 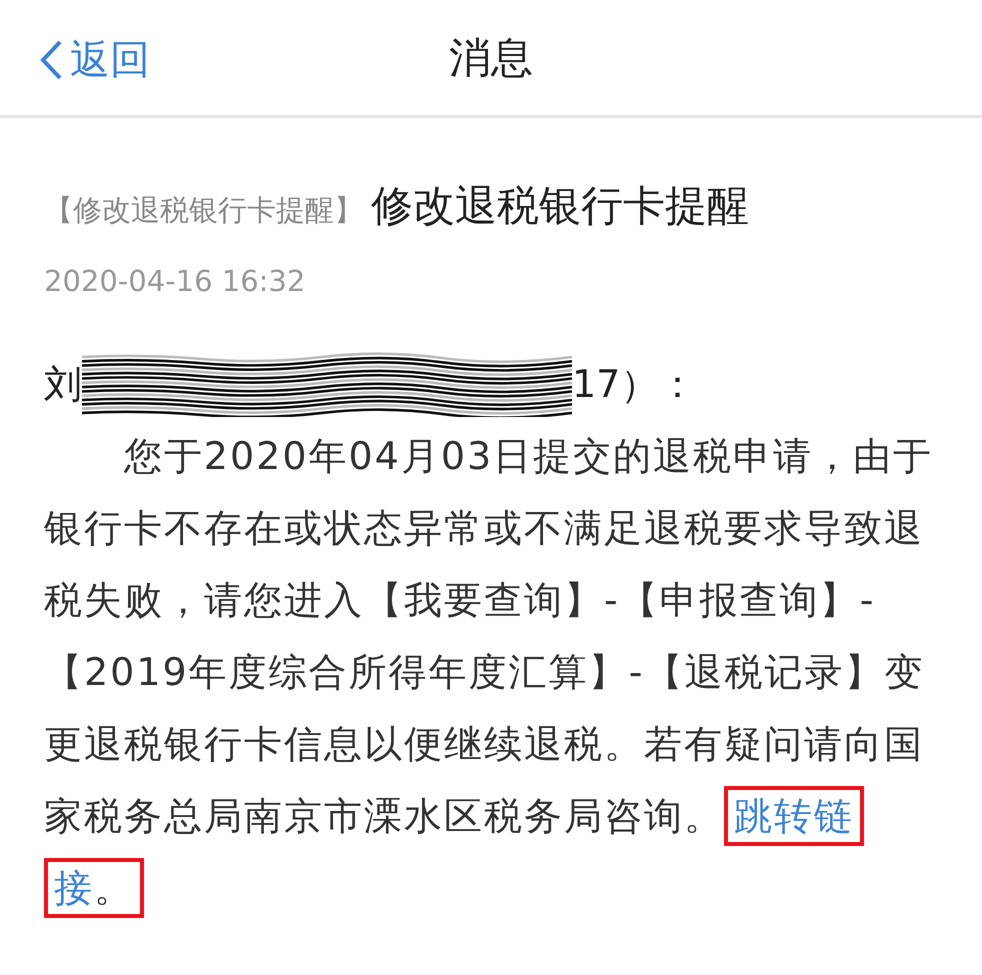 I want to click on jump-link: 接, so click(x=74, y=888).